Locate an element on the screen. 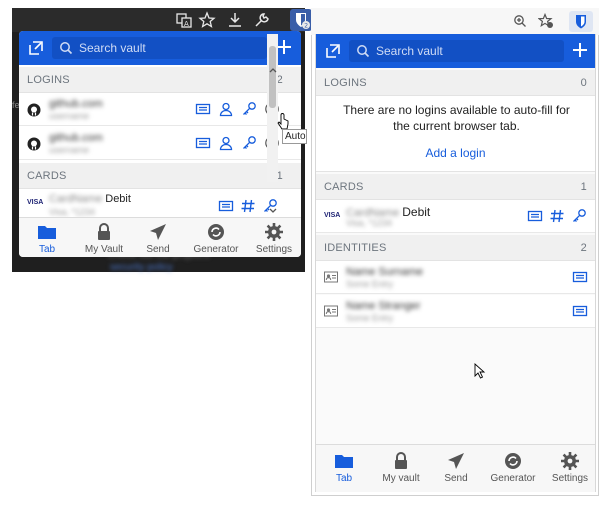  add-login-link: Add a login is located at coordinates (455, 153).